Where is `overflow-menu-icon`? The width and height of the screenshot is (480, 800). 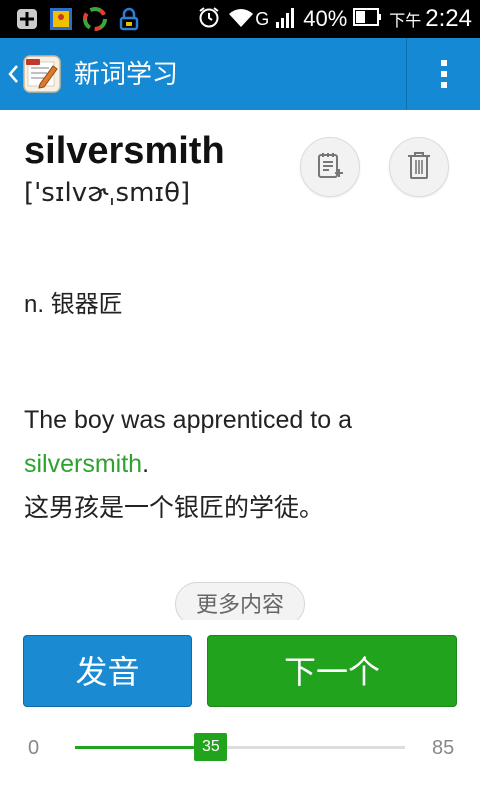 overflow-menu-icon is located at coordinates (443, 74).